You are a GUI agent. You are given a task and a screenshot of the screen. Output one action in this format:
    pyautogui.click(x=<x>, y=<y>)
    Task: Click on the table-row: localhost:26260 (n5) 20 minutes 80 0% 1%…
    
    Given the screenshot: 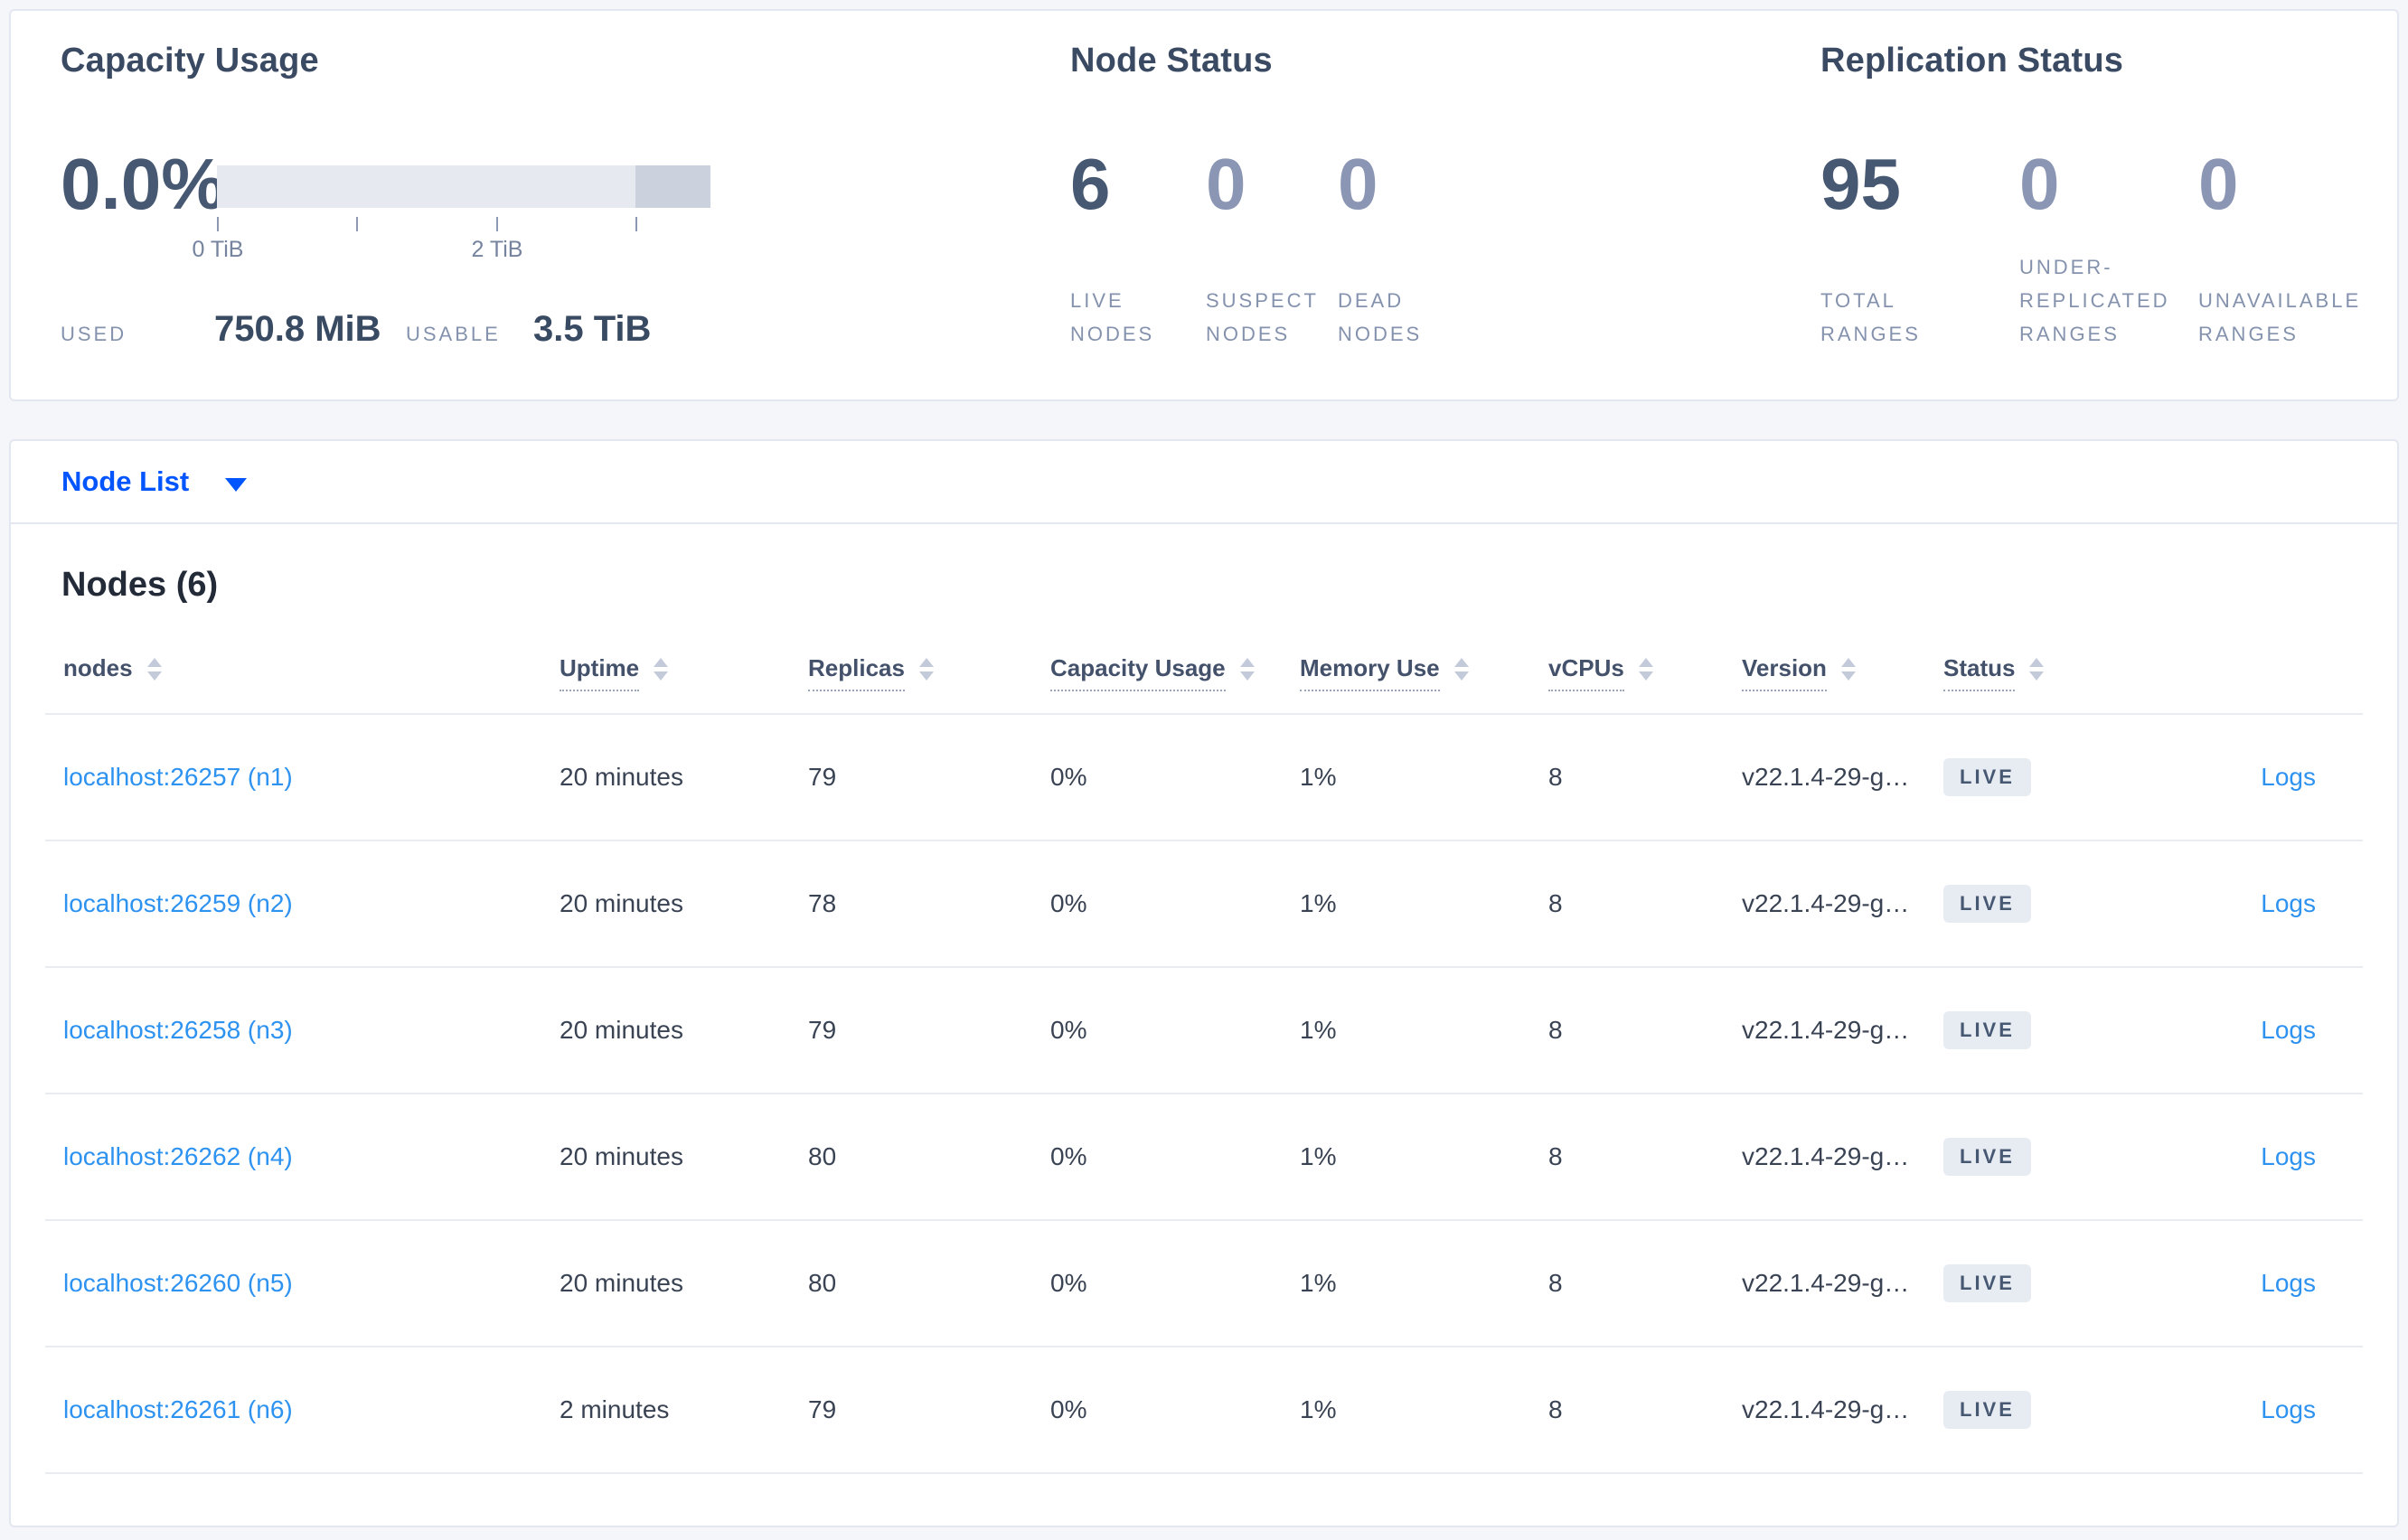 What is the action you would take?
    pyautogui.click(x=1204, y=1284)
    